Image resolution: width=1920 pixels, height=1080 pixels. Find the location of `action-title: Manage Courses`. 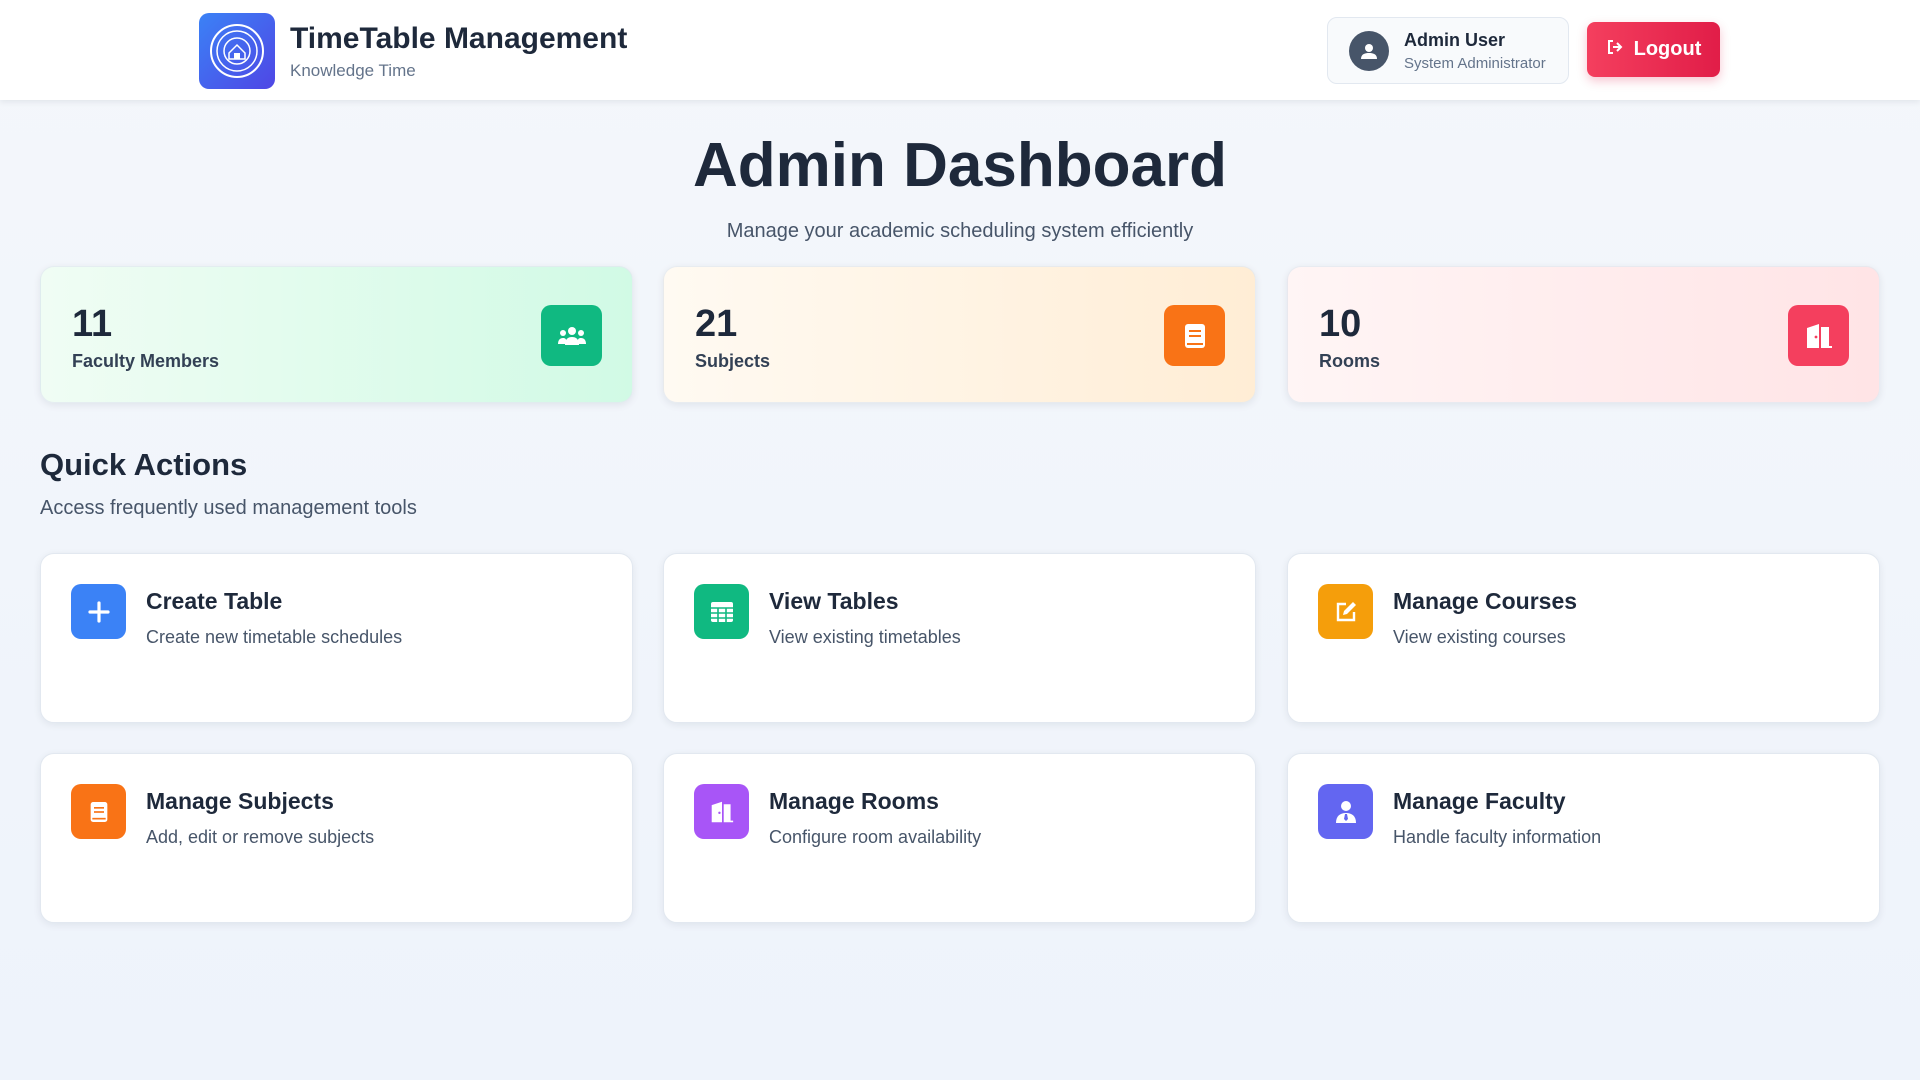

action-title: Manage Courses is located at coordinates (1485, 601).